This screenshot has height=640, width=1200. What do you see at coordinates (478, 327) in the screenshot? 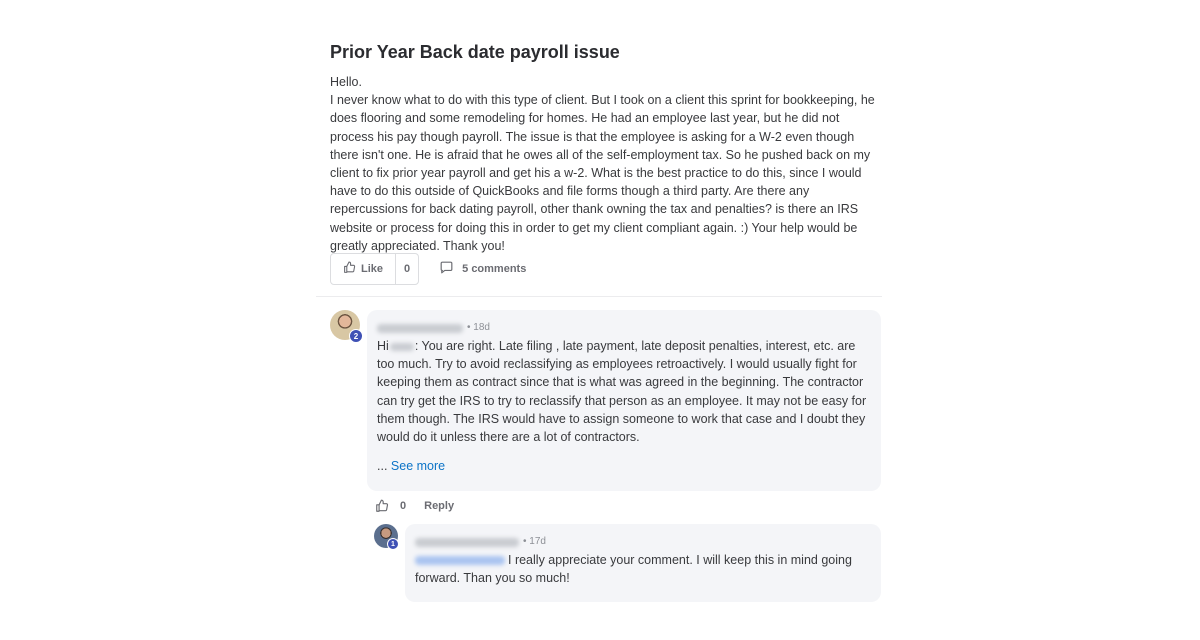
I see `comment-time: • 18d` at bounding box center [478, 327].